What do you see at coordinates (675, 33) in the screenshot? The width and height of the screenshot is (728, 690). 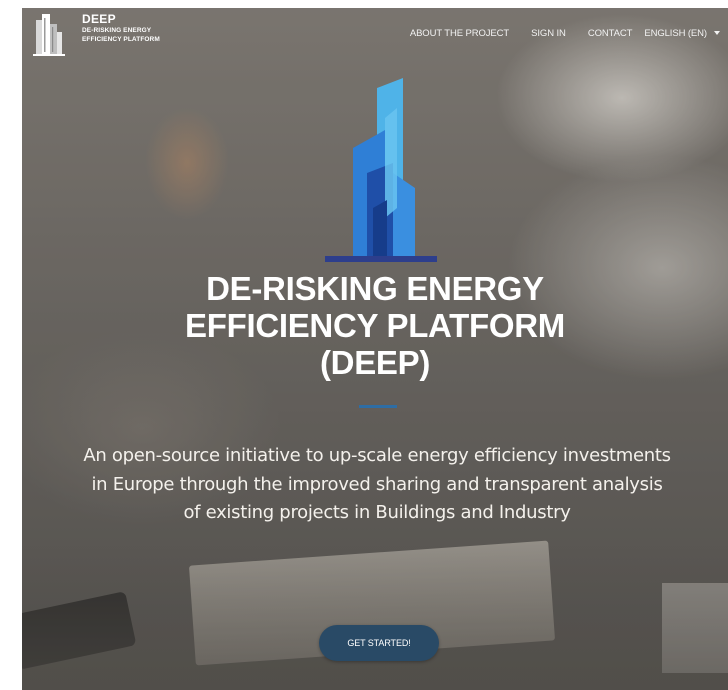 I see `language-label: ENGLISH (EN)` at bounding box center [675, 33].